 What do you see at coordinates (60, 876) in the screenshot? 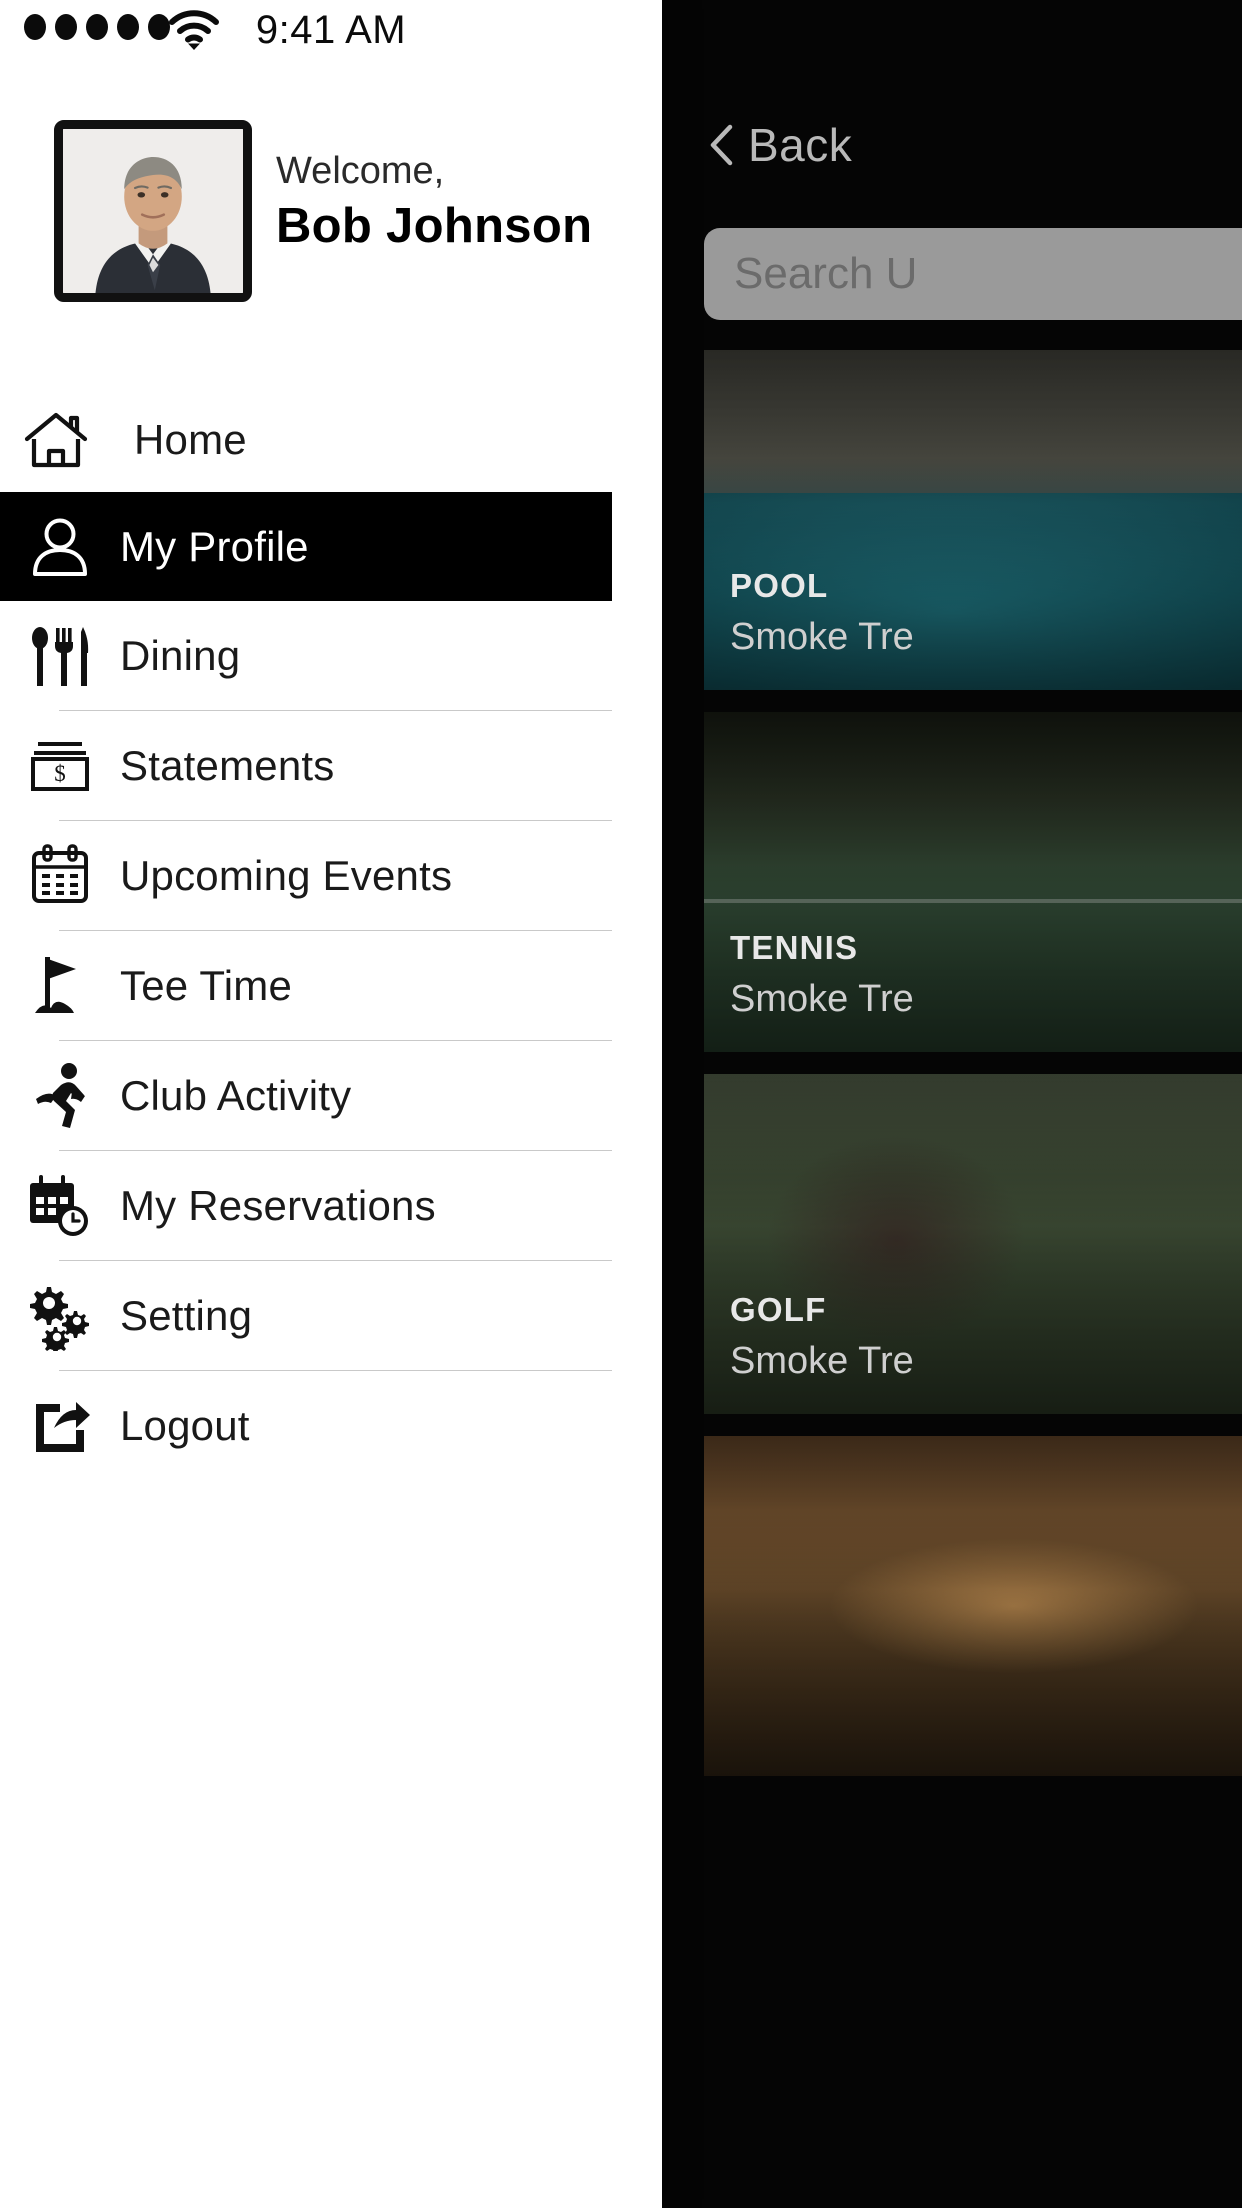
I see `calendar-icon` at bounding box center [60, 876].